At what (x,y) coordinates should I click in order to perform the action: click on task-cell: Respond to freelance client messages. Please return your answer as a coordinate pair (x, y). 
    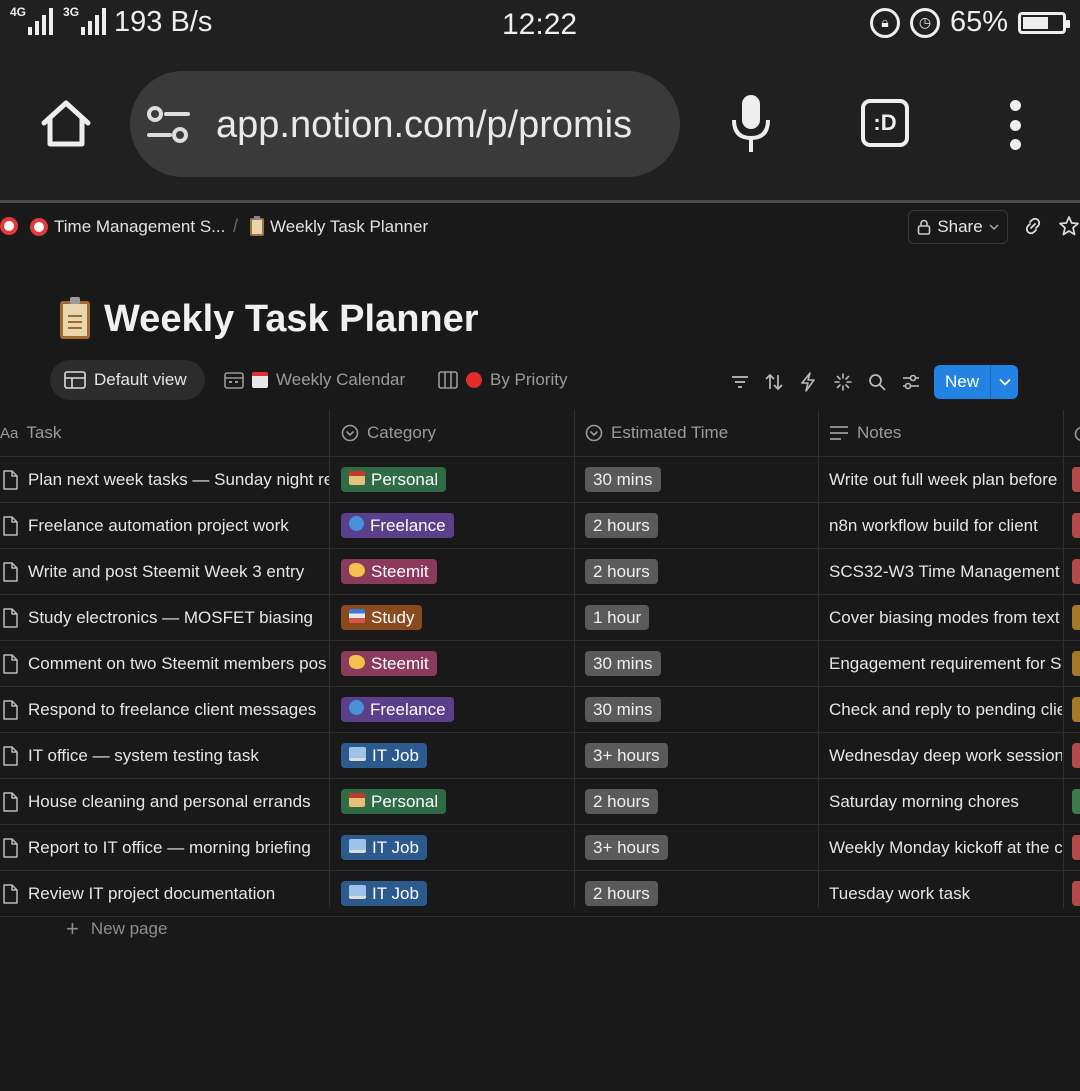
    Looking at the image, I should click on (164, 709).